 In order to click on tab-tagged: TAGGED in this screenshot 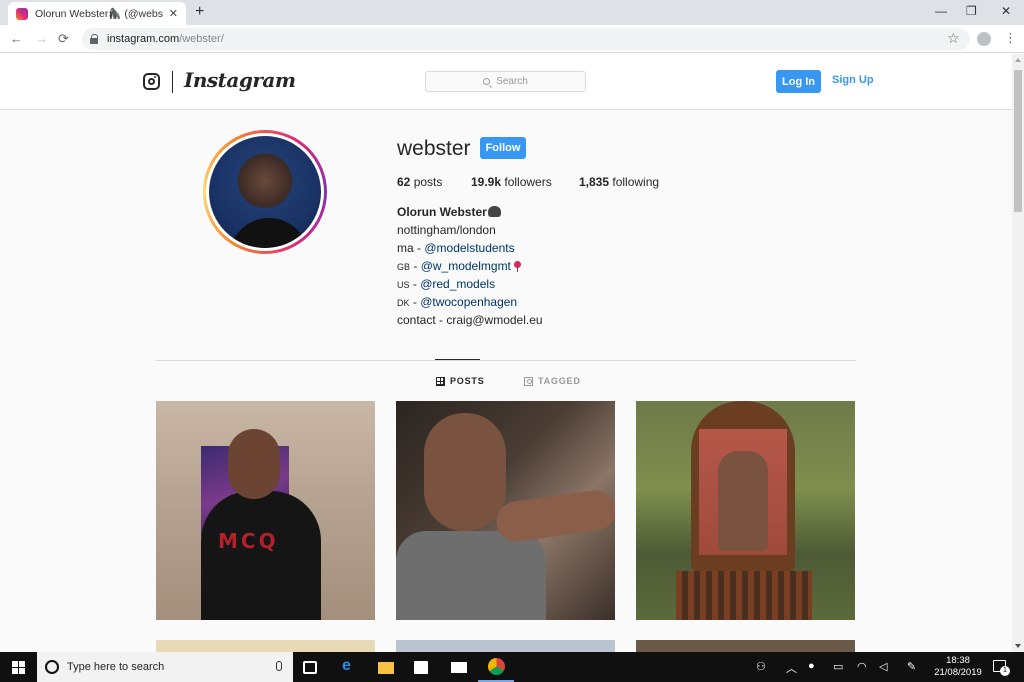, I will do `click(552, 381)`.